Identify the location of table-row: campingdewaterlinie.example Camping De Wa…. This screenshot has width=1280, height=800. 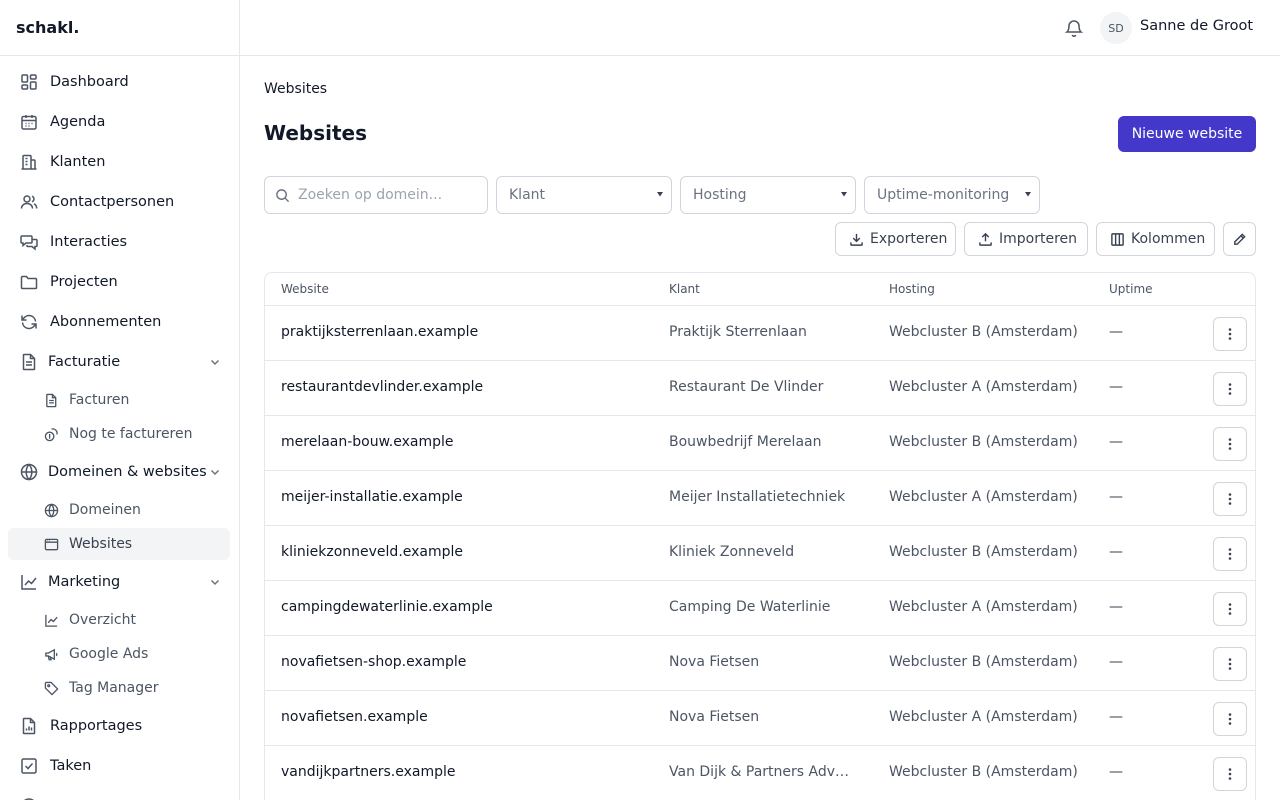
(760, 608).